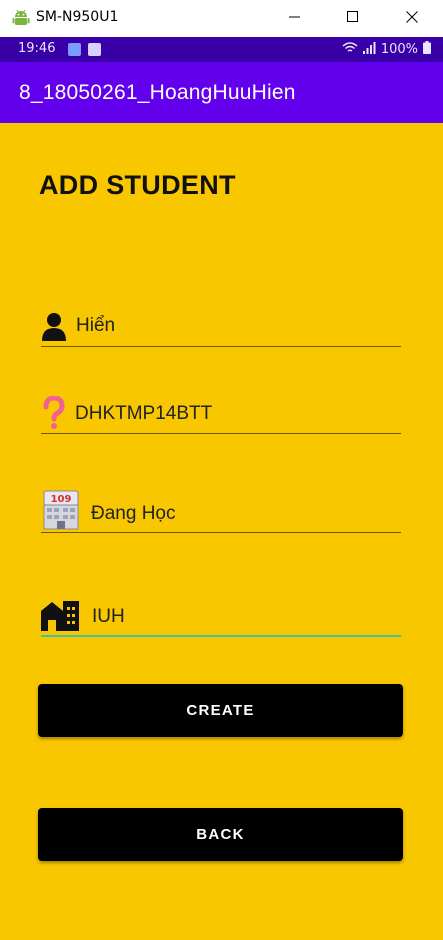 The width and height of the screenshot is (443, 940). What do you see at coordinates (221, 433) in the screenshot?
I see `class-underline` at bounding box center [221, 433].